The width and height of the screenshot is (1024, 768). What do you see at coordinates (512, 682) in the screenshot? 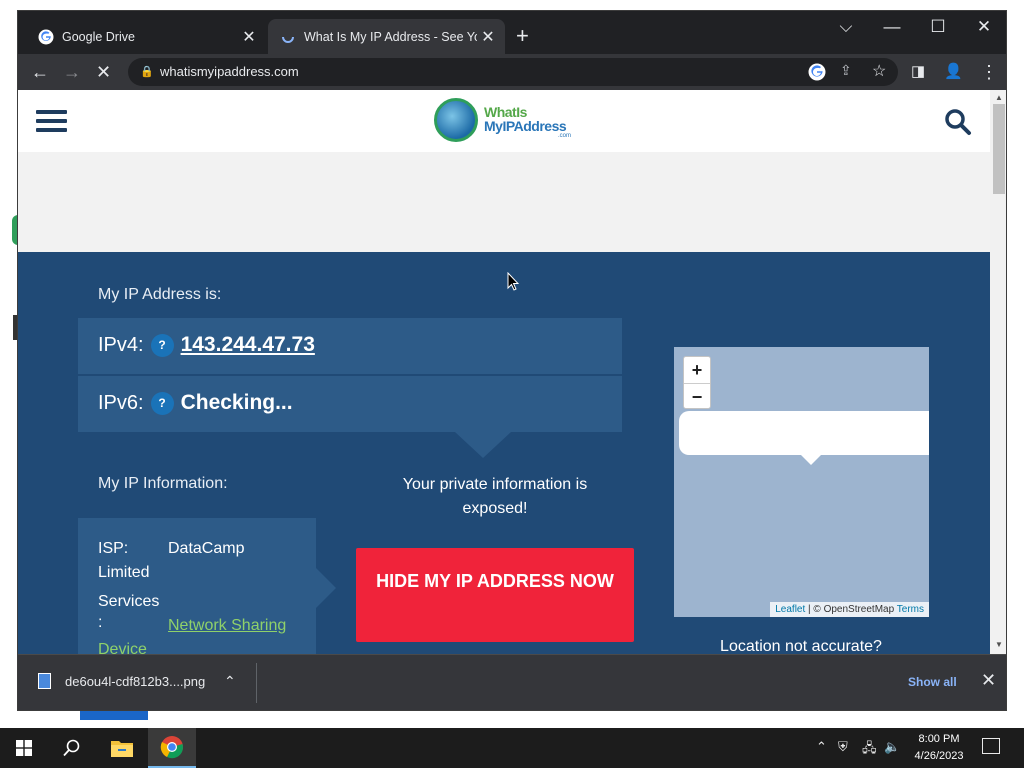
I see `download-bar: de6ou4l-cdf812b3....png ⌃ Show all ✕` at bounding box center [512, 682].